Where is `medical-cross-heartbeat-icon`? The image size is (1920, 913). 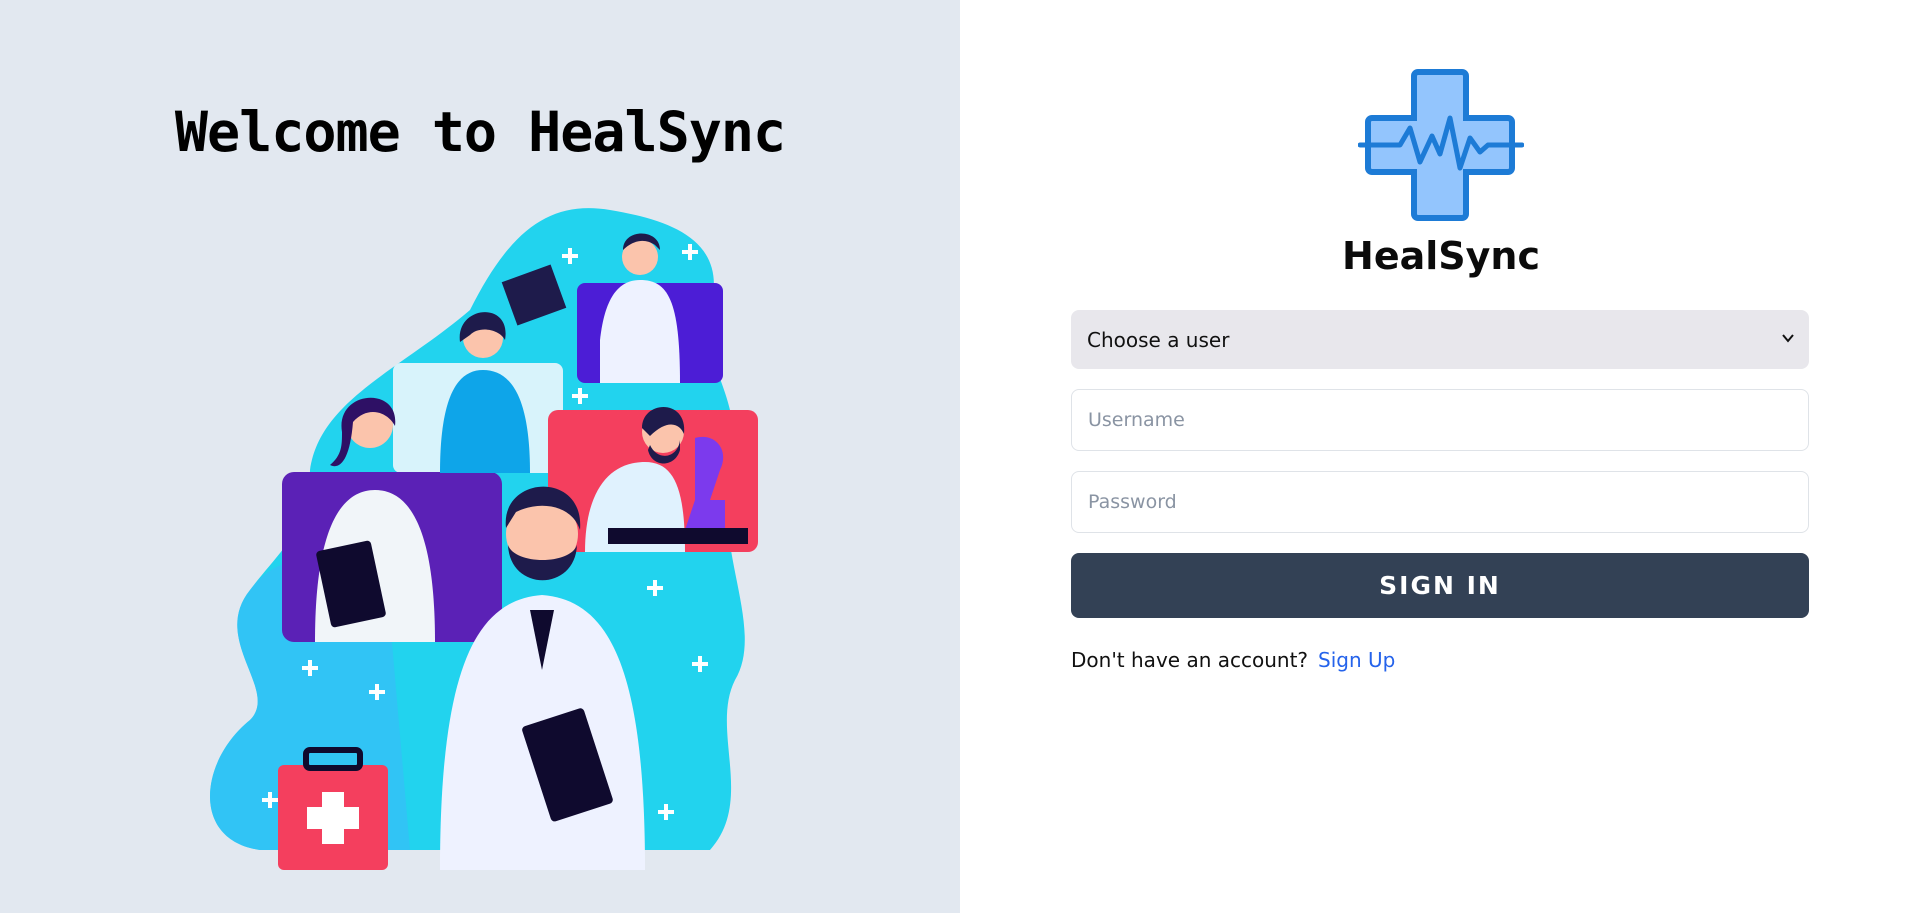 medical-cross-heartbeat-icon is located at coordinates (1441, 145).